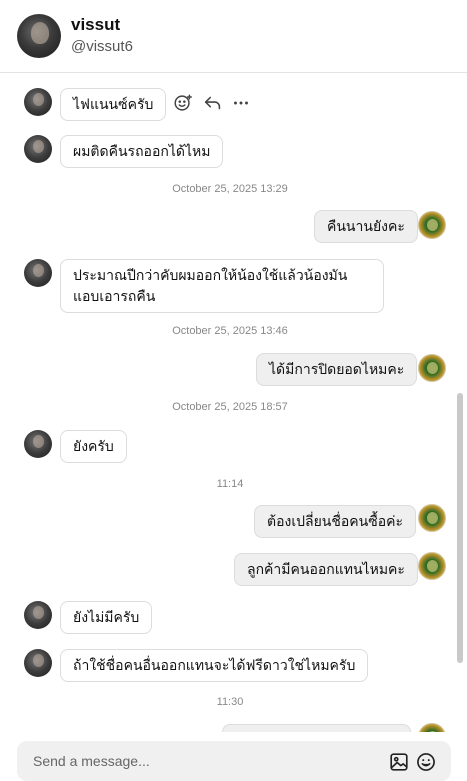 This screenshot has height=781, width=467. Describe the element at coordinates (230, 484) in the screenshot. I see `message-timestamp: 11:14` at that location.